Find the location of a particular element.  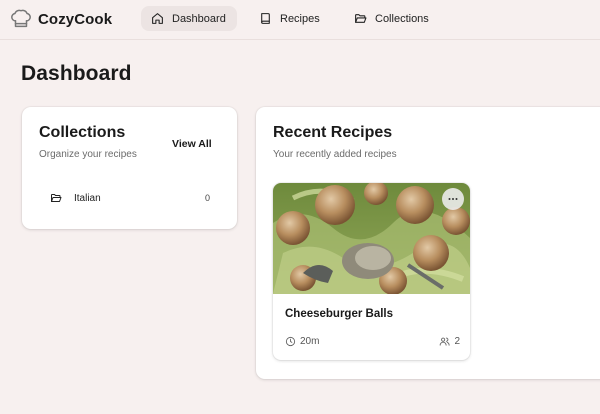

nav-collections-label: Collections is located at coordinates (402, 18).